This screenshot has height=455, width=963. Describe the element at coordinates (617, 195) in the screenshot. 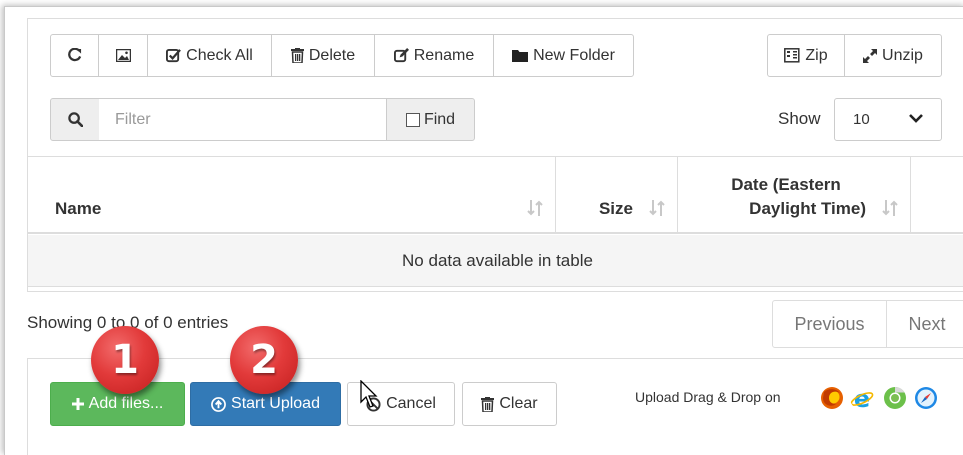

I see `column-header-size: Size` at that location.